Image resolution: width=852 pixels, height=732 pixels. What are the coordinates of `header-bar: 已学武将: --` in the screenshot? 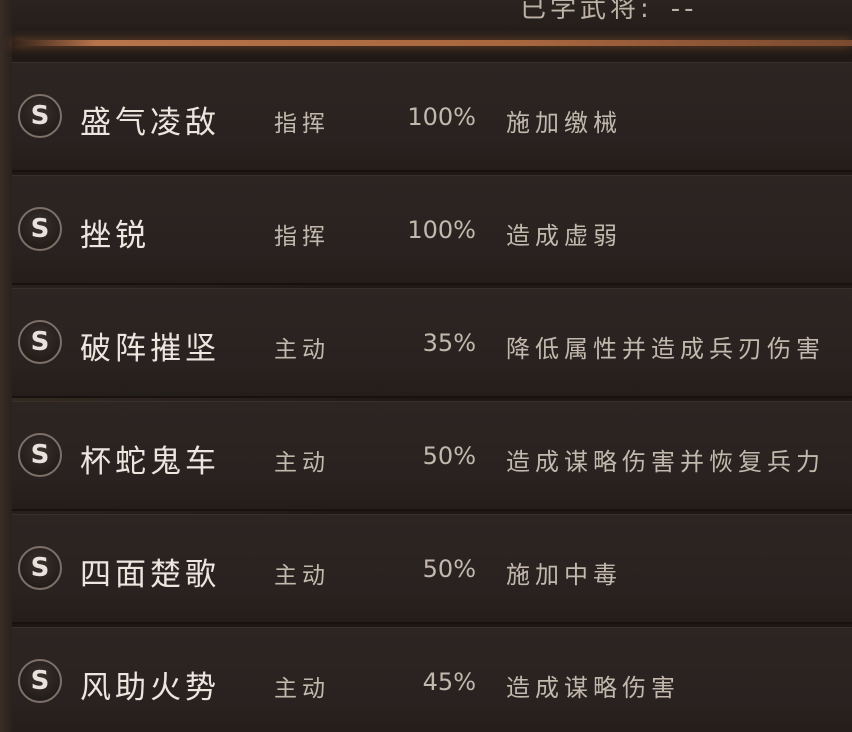 It's located at (432, 21).